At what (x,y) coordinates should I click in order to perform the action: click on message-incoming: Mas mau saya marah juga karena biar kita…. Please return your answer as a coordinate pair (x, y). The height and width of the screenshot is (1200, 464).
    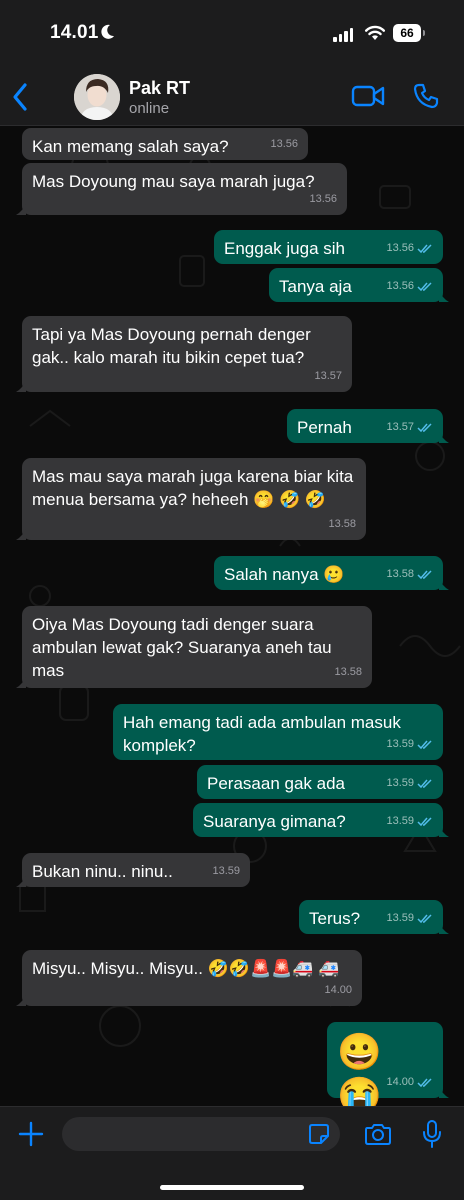
    Looking at the image, I should click on (191, 499).